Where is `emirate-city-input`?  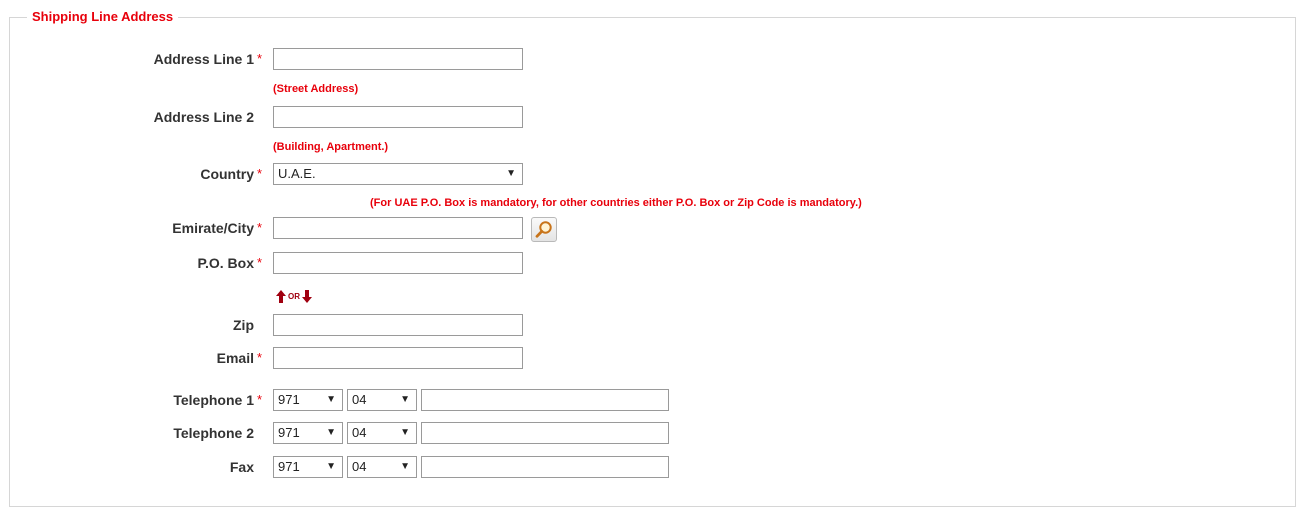
emirate-city-input is located at coordinates (398, 228).